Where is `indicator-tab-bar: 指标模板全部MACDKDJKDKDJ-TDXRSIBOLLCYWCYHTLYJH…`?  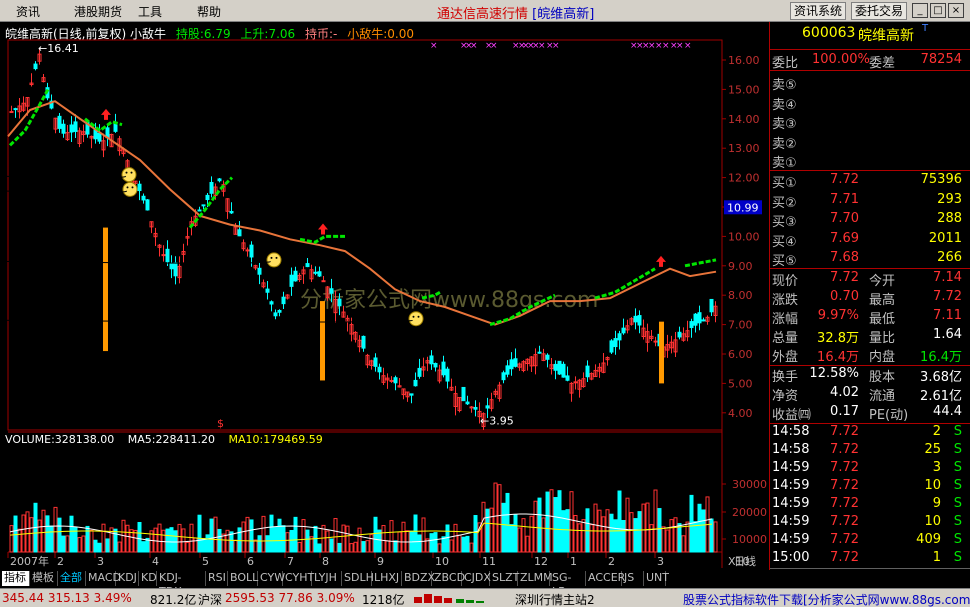
indicator-tab-bar: 指标模板全部MACDKDJKDKDJ-TDXRSIBOLLCYWCYHTLYJH… is located at coordinates (385, 584).